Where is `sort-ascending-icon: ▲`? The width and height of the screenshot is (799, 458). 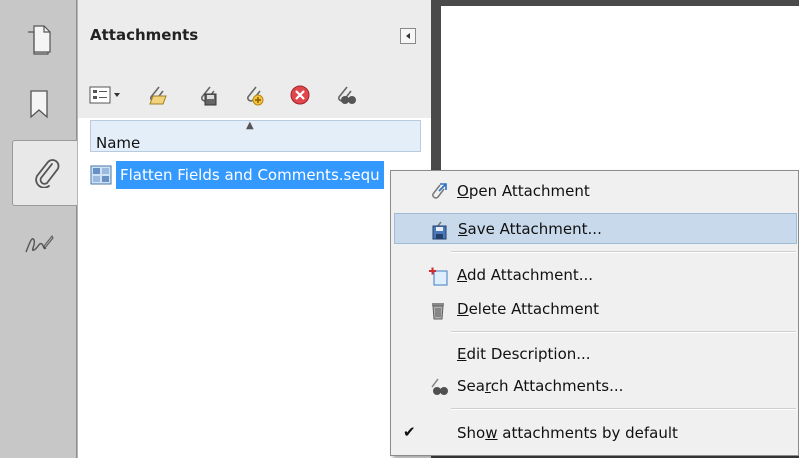
sort-ascending-icon: ▲ is located at coordinates (250, 125).